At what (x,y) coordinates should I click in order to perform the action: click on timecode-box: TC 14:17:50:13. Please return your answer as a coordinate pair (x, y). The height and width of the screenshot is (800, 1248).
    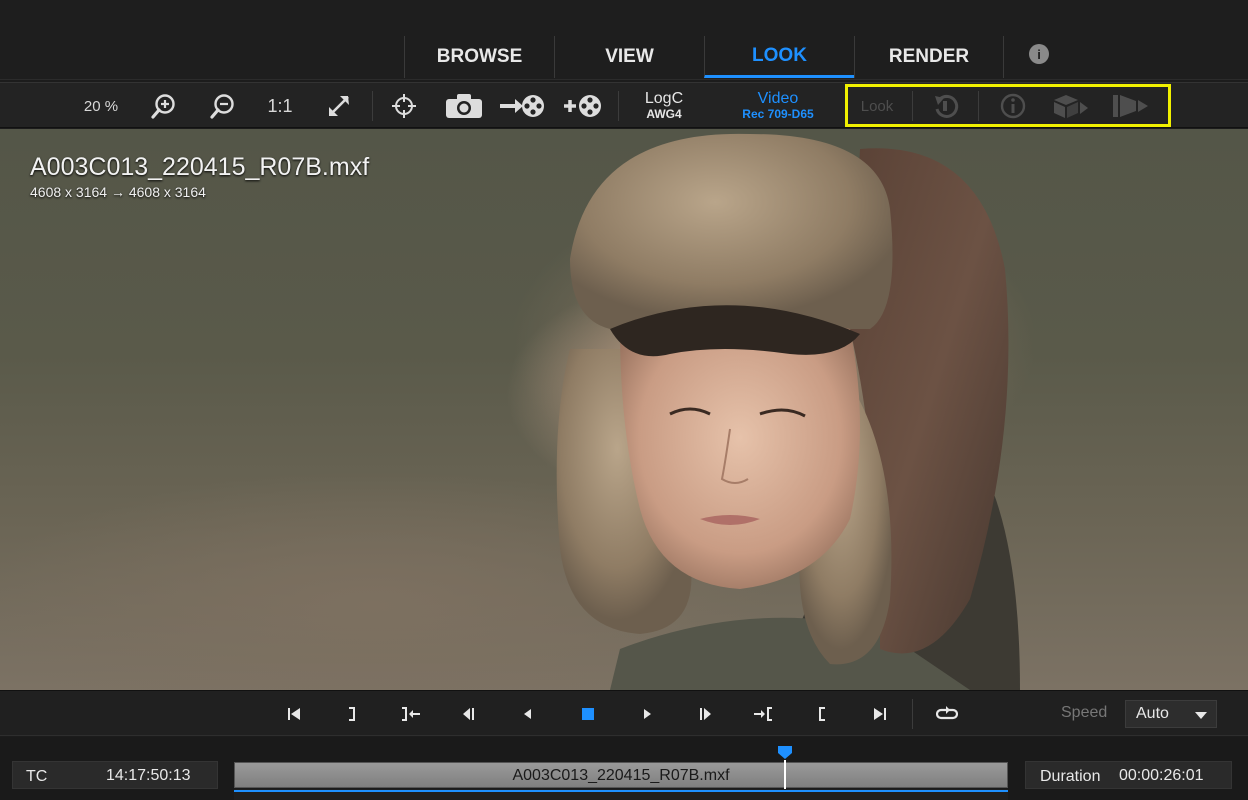
    Looking at the image, I should click on (115, 775).